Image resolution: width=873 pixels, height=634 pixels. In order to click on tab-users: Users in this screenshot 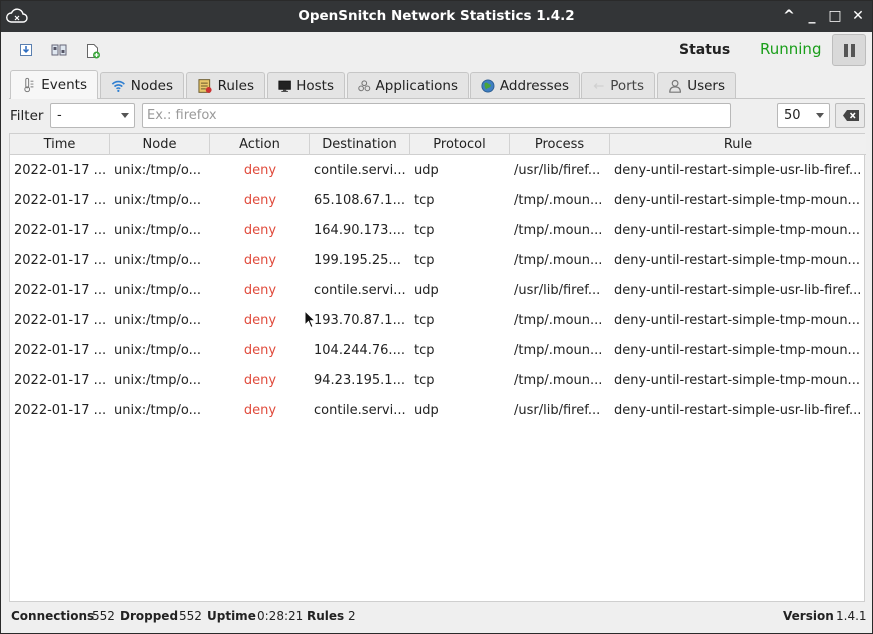, I will do `click(696, 85)`.